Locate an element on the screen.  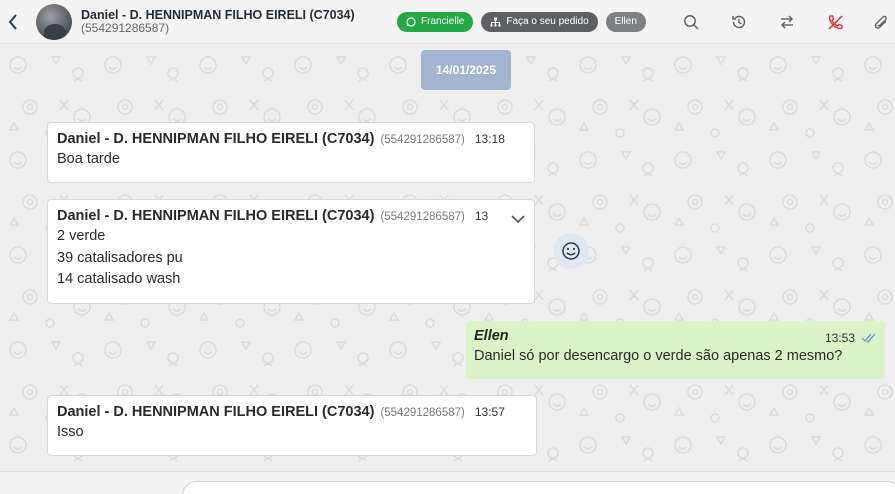
history-button is located at coordinates (739, 22).